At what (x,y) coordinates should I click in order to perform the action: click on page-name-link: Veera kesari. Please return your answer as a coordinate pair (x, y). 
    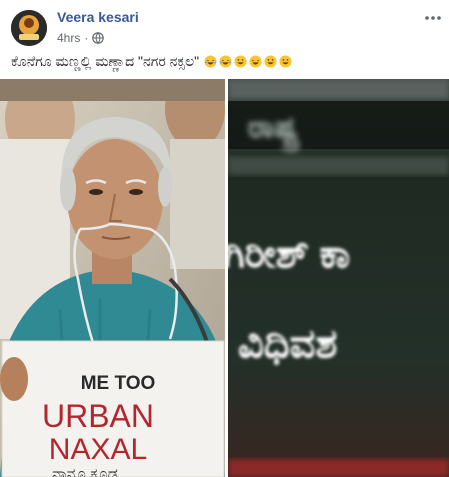
    Looking at the image, I should click on (98, 17).